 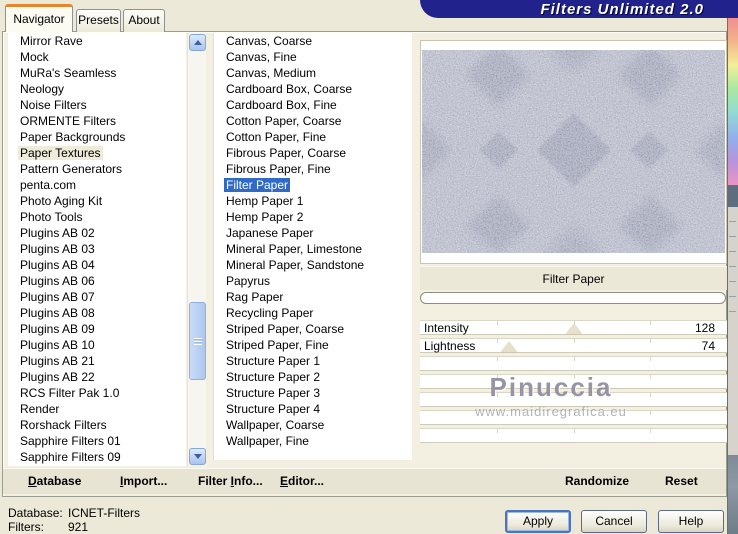 I want to click on filter-item: Striped Paper, Coarse, so click(x=313, y=329).